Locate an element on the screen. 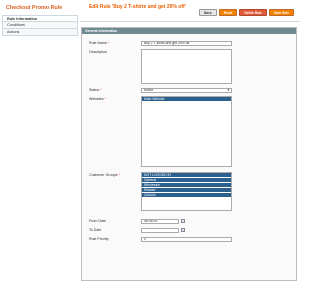  rule-name-label: Rule Name * is located at coordinates (99, 43).